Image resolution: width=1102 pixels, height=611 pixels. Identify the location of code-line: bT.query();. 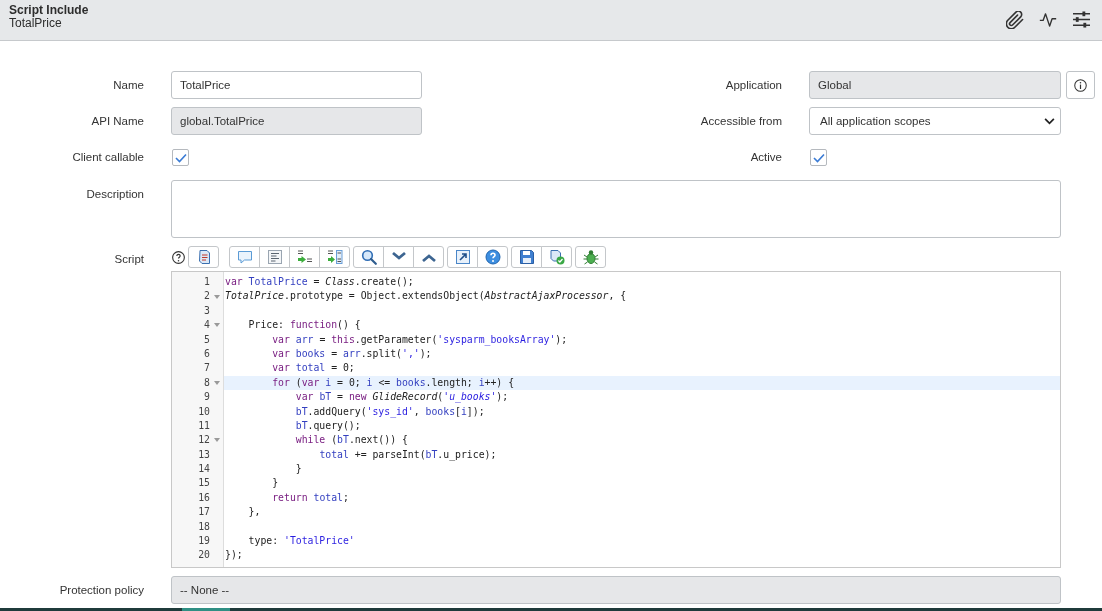
(328, 425).